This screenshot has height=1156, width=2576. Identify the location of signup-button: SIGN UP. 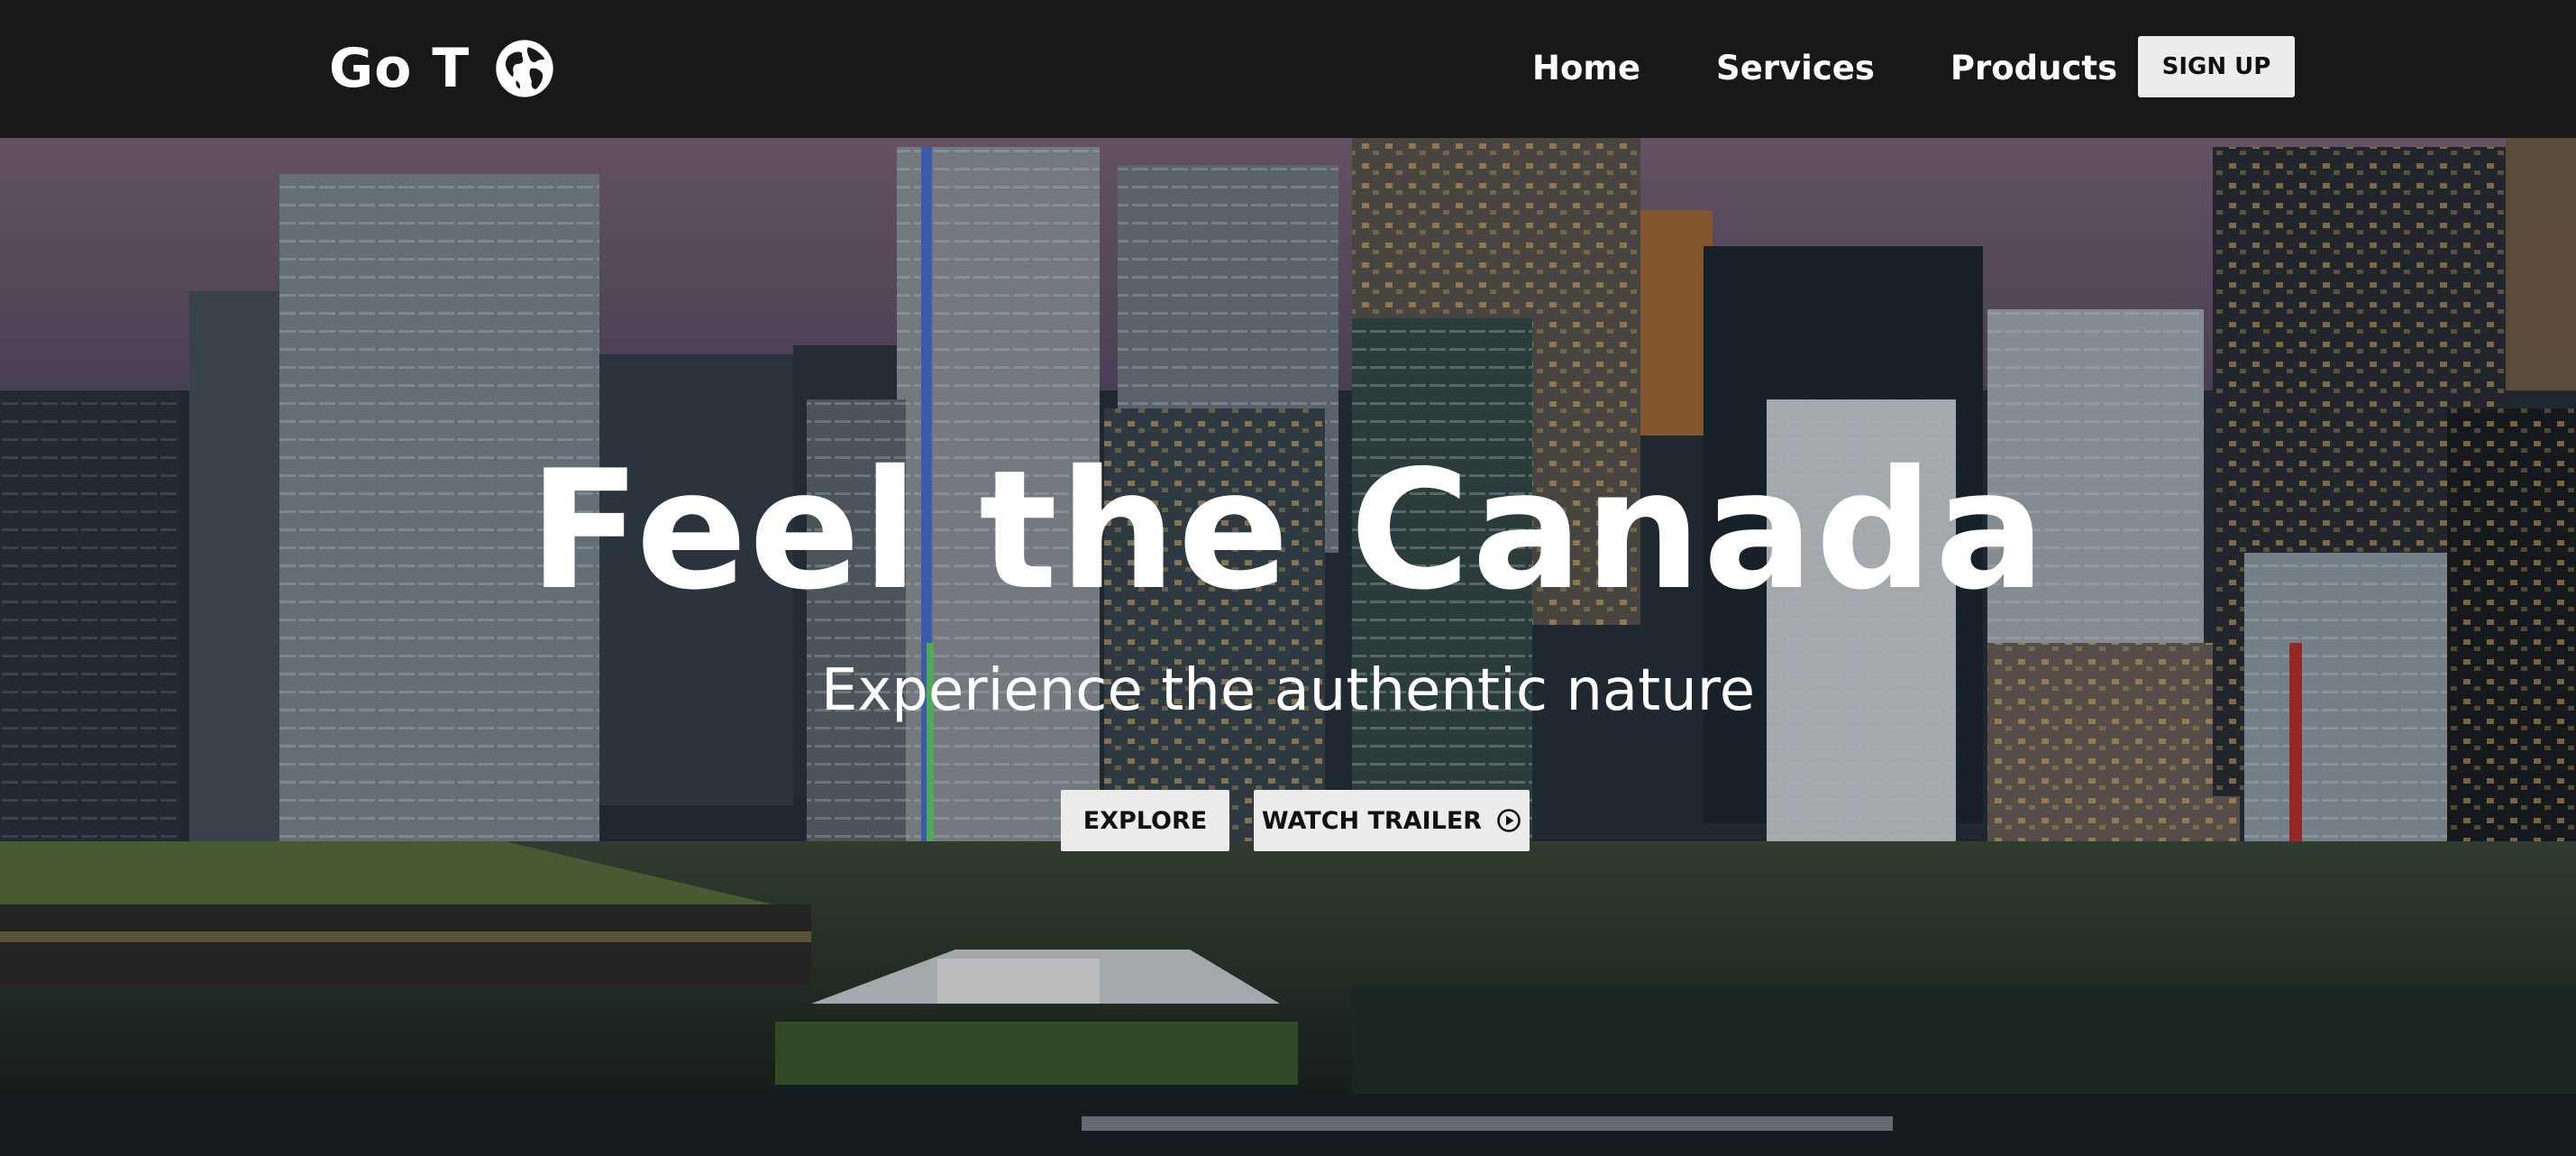
(2216, 66).